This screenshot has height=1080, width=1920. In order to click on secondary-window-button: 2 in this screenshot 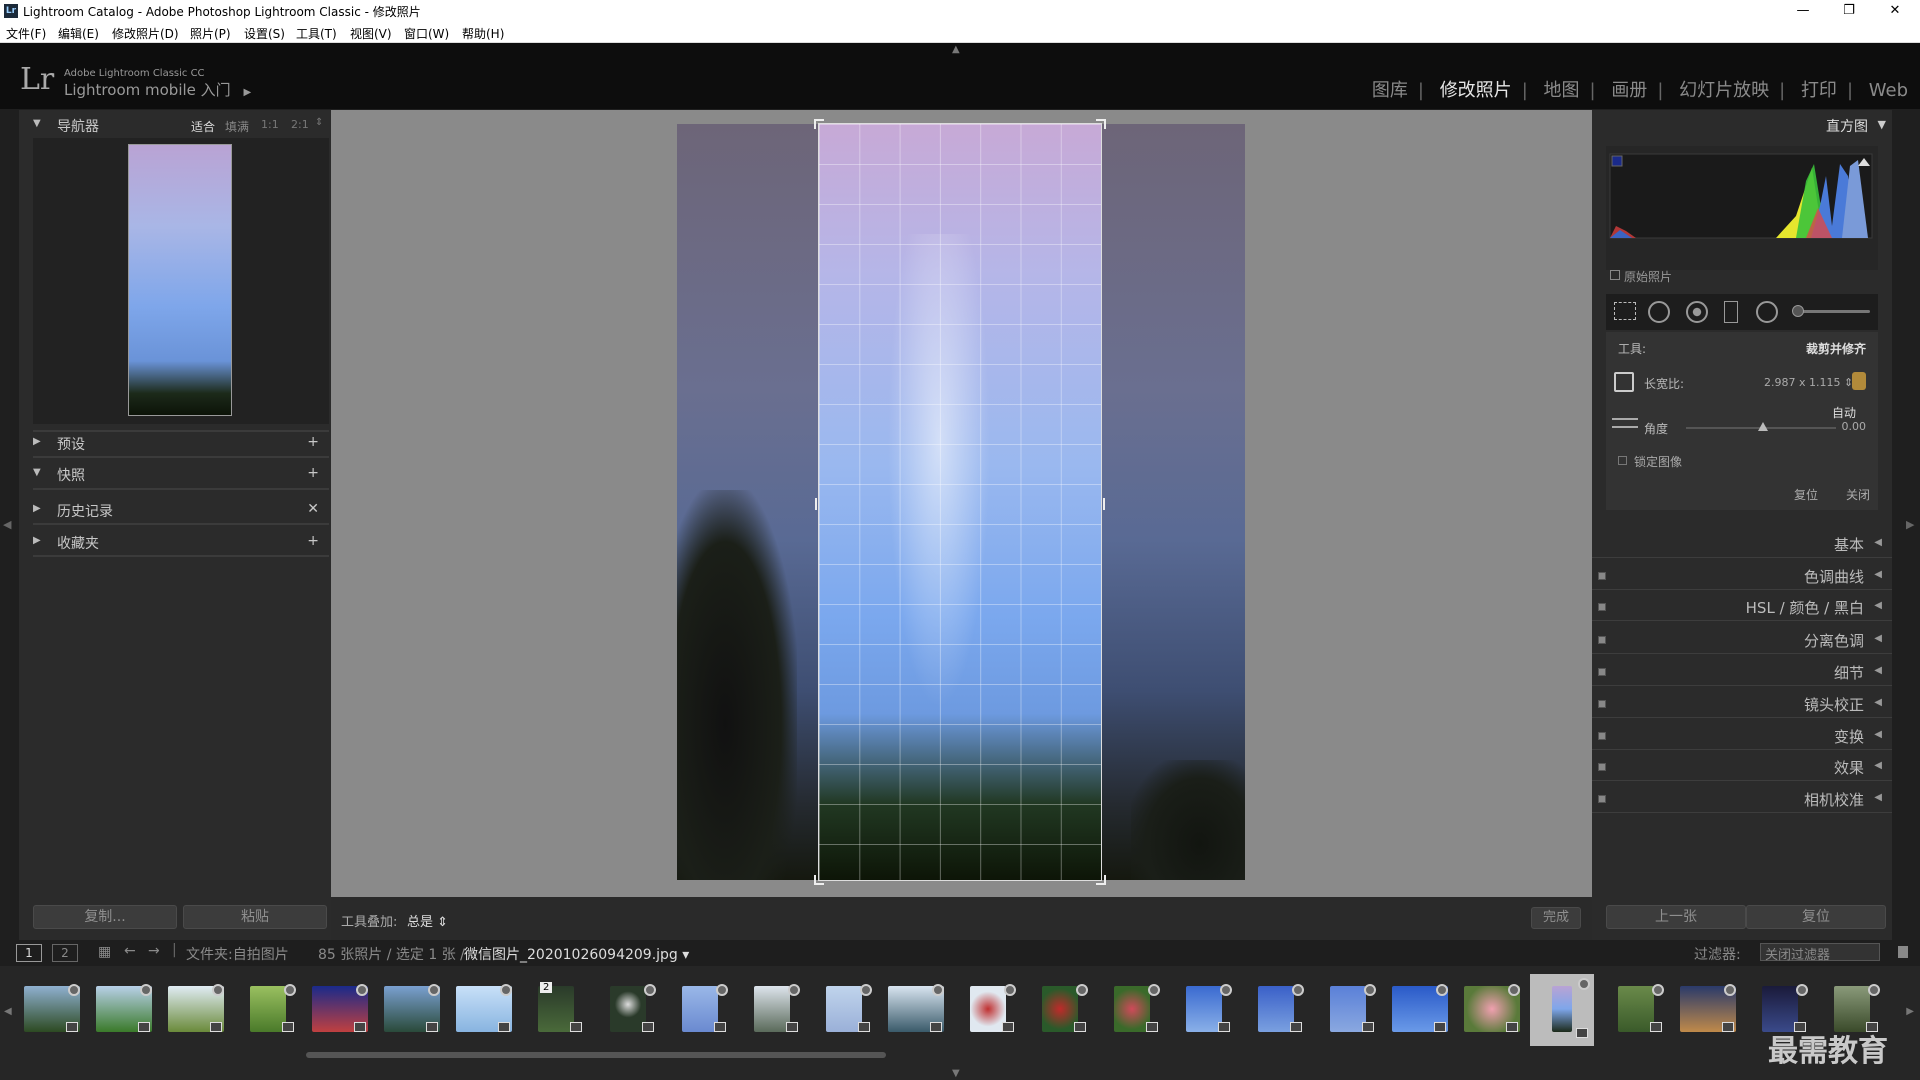, I will do `click(65, 953)`.